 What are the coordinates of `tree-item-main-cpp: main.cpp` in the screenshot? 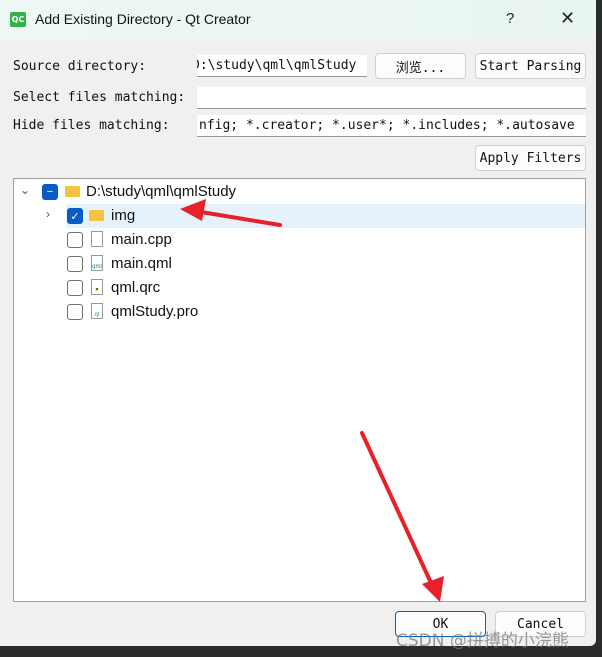 It's located at (325, 240).